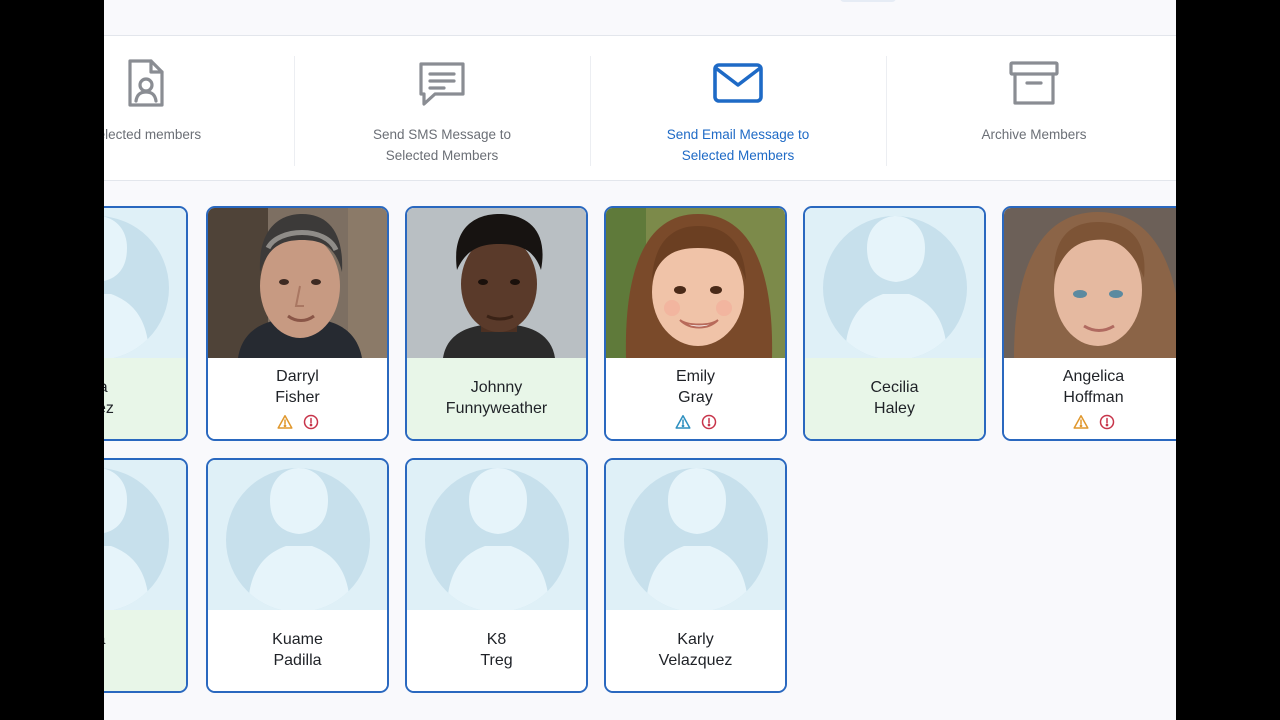  I want to click on member-card: Kuame Padilla, so click(297, 575).